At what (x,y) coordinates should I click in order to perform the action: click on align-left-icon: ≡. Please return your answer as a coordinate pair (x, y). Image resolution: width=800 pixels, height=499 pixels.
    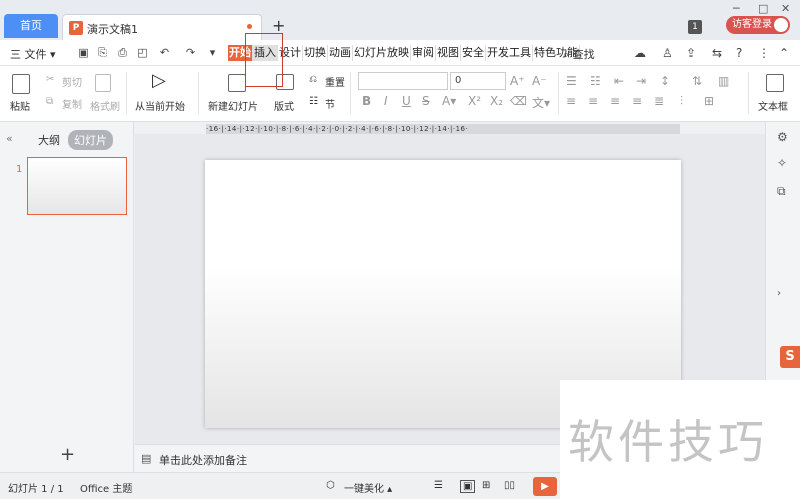
    Looking at the image, I should click on (571, 101).